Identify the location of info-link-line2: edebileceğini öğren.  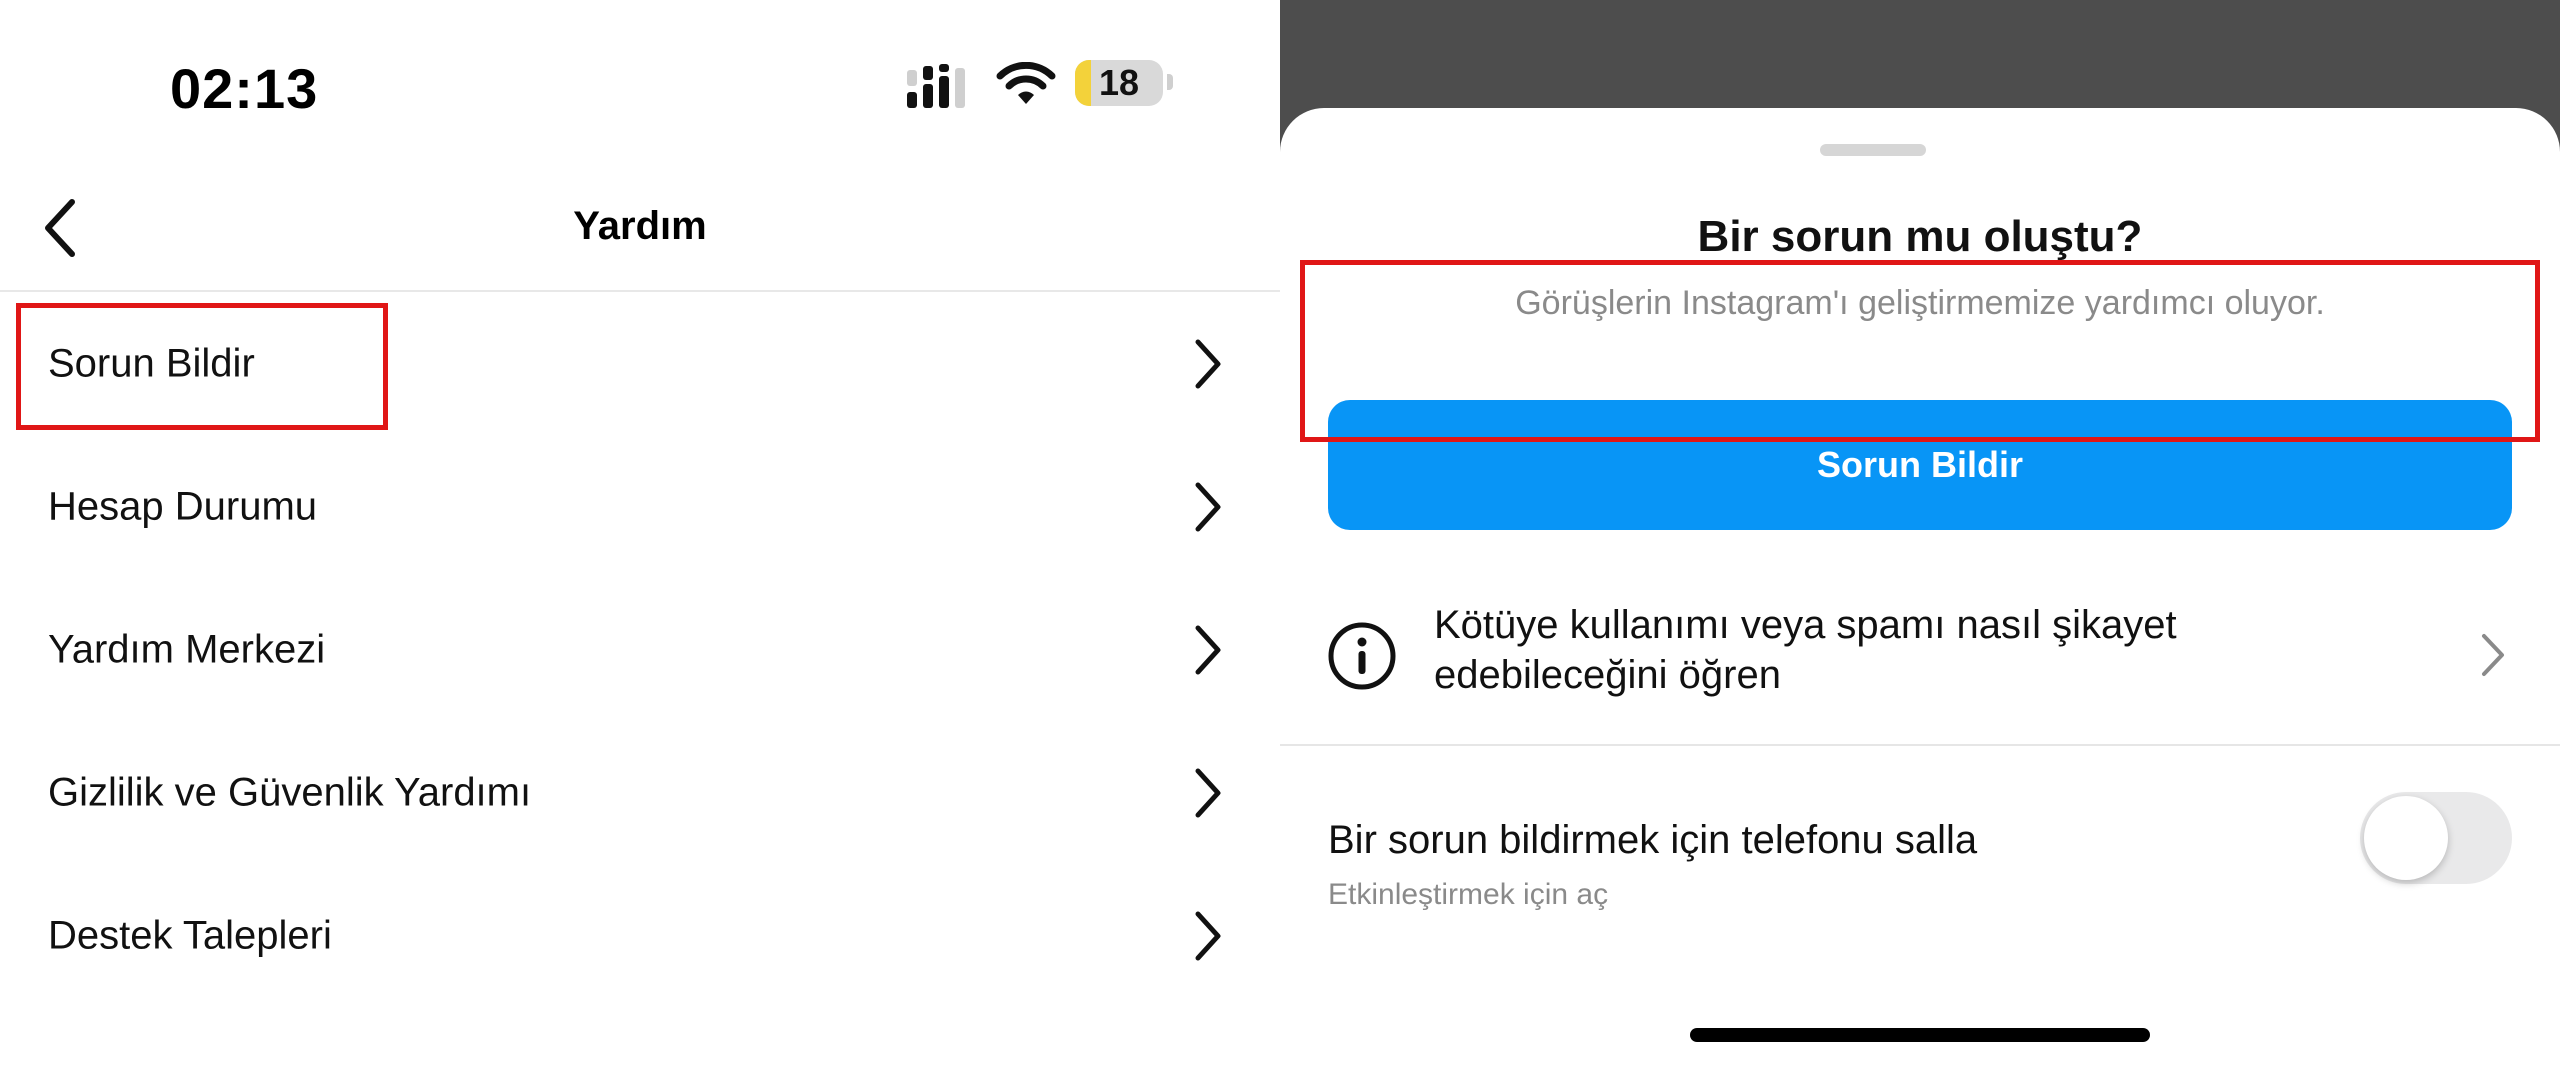
(1607, 675).